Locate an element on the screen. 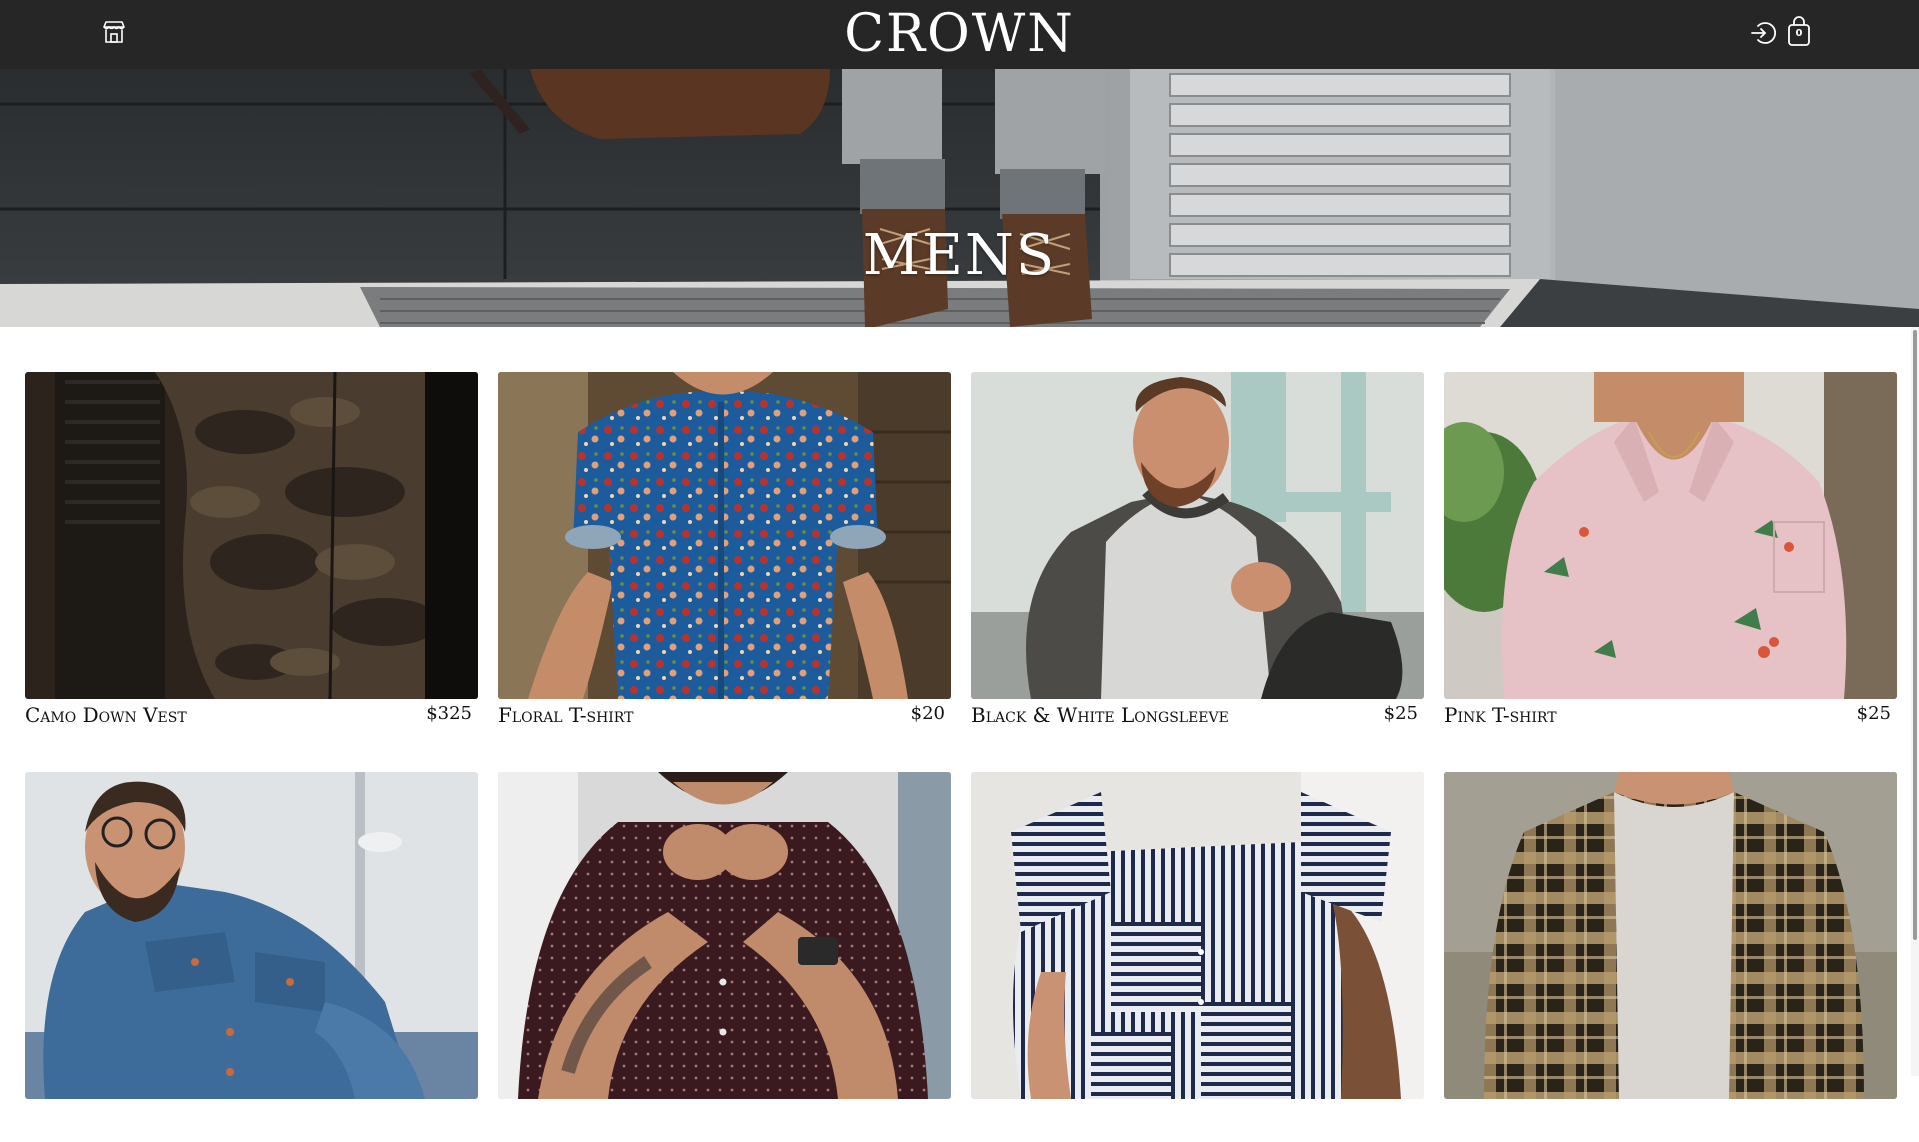  shopping-bag-icon: 0 is located at coordinates (1799, 31).